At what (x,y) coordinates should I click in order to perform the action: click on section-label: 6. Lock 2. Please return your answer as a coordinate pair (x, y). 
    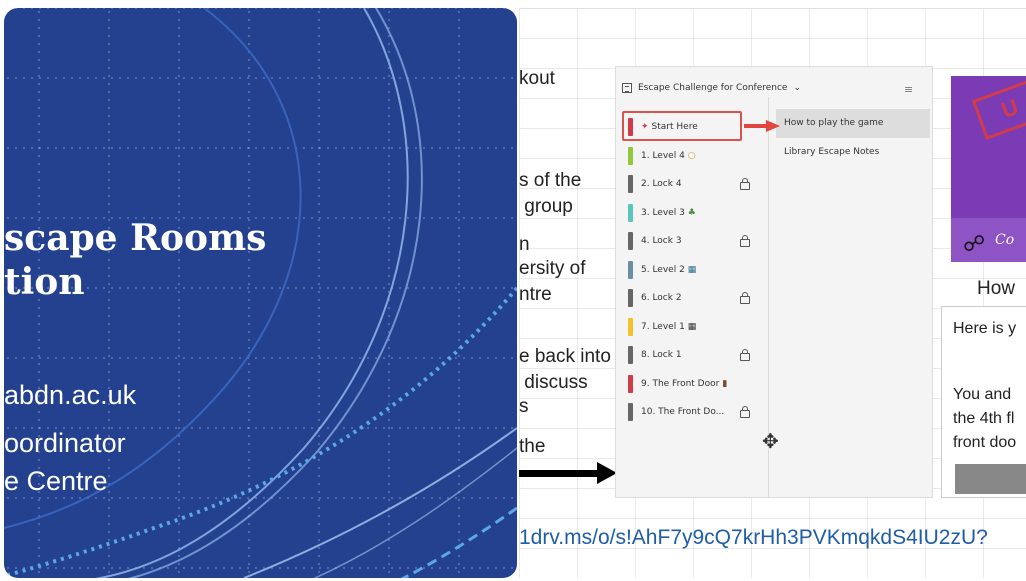
    Looking at the image, I should click on (661, 298).